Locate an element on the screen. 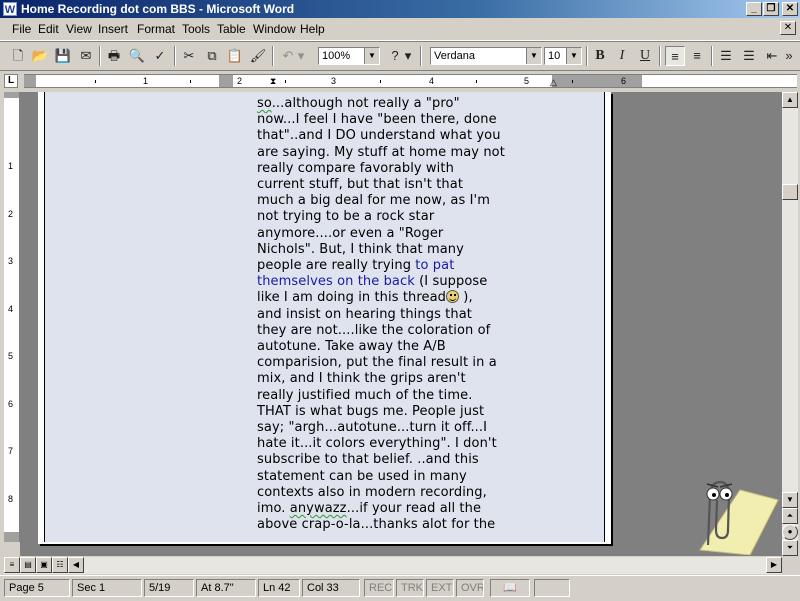 This screenshot has height=601, width=800. menu-edit: Edit is located at coordinates (48, 29).